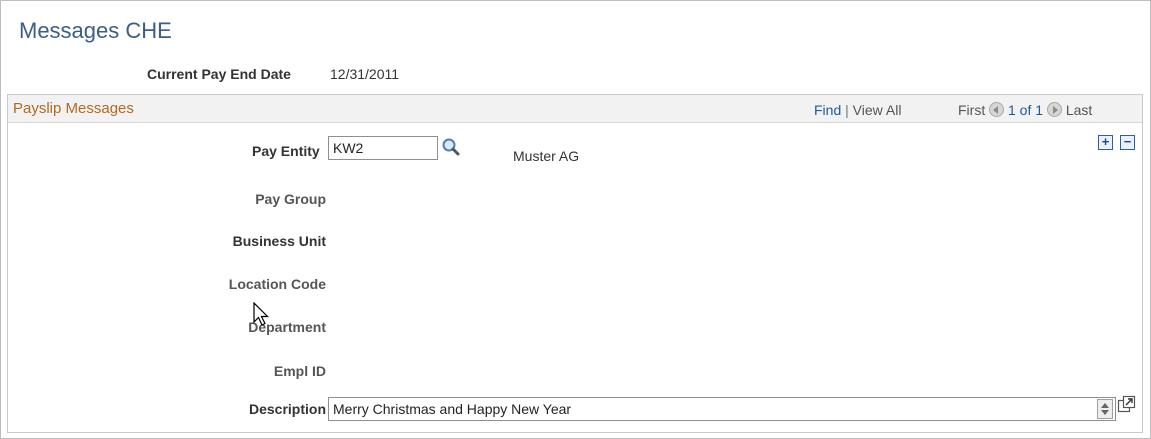 This screenshot has height=439, width=1151. What do you see at coordinates (287, 409) in the screenshot?
I see `description-label: Description` at bounding box center [287, 409].